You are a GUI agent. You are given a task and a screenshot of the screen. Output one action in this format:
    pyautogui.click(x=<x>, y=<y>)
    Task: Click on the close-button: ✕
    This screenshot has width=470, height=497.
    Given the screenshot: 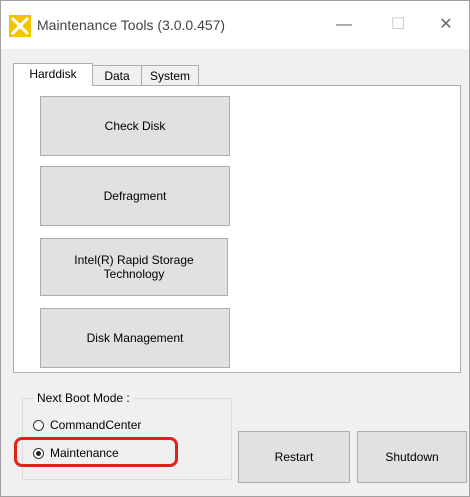 What is the action you would take?
    pyautogui.click(x=446, y=25)
    